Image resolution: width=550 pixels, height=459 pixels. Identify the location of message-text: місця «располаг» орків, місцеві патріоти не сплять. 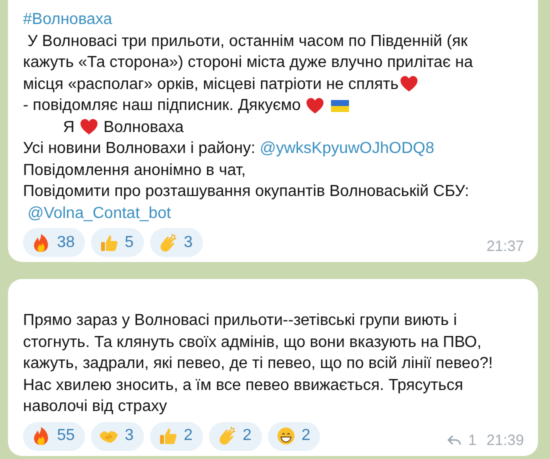
(211, 84).